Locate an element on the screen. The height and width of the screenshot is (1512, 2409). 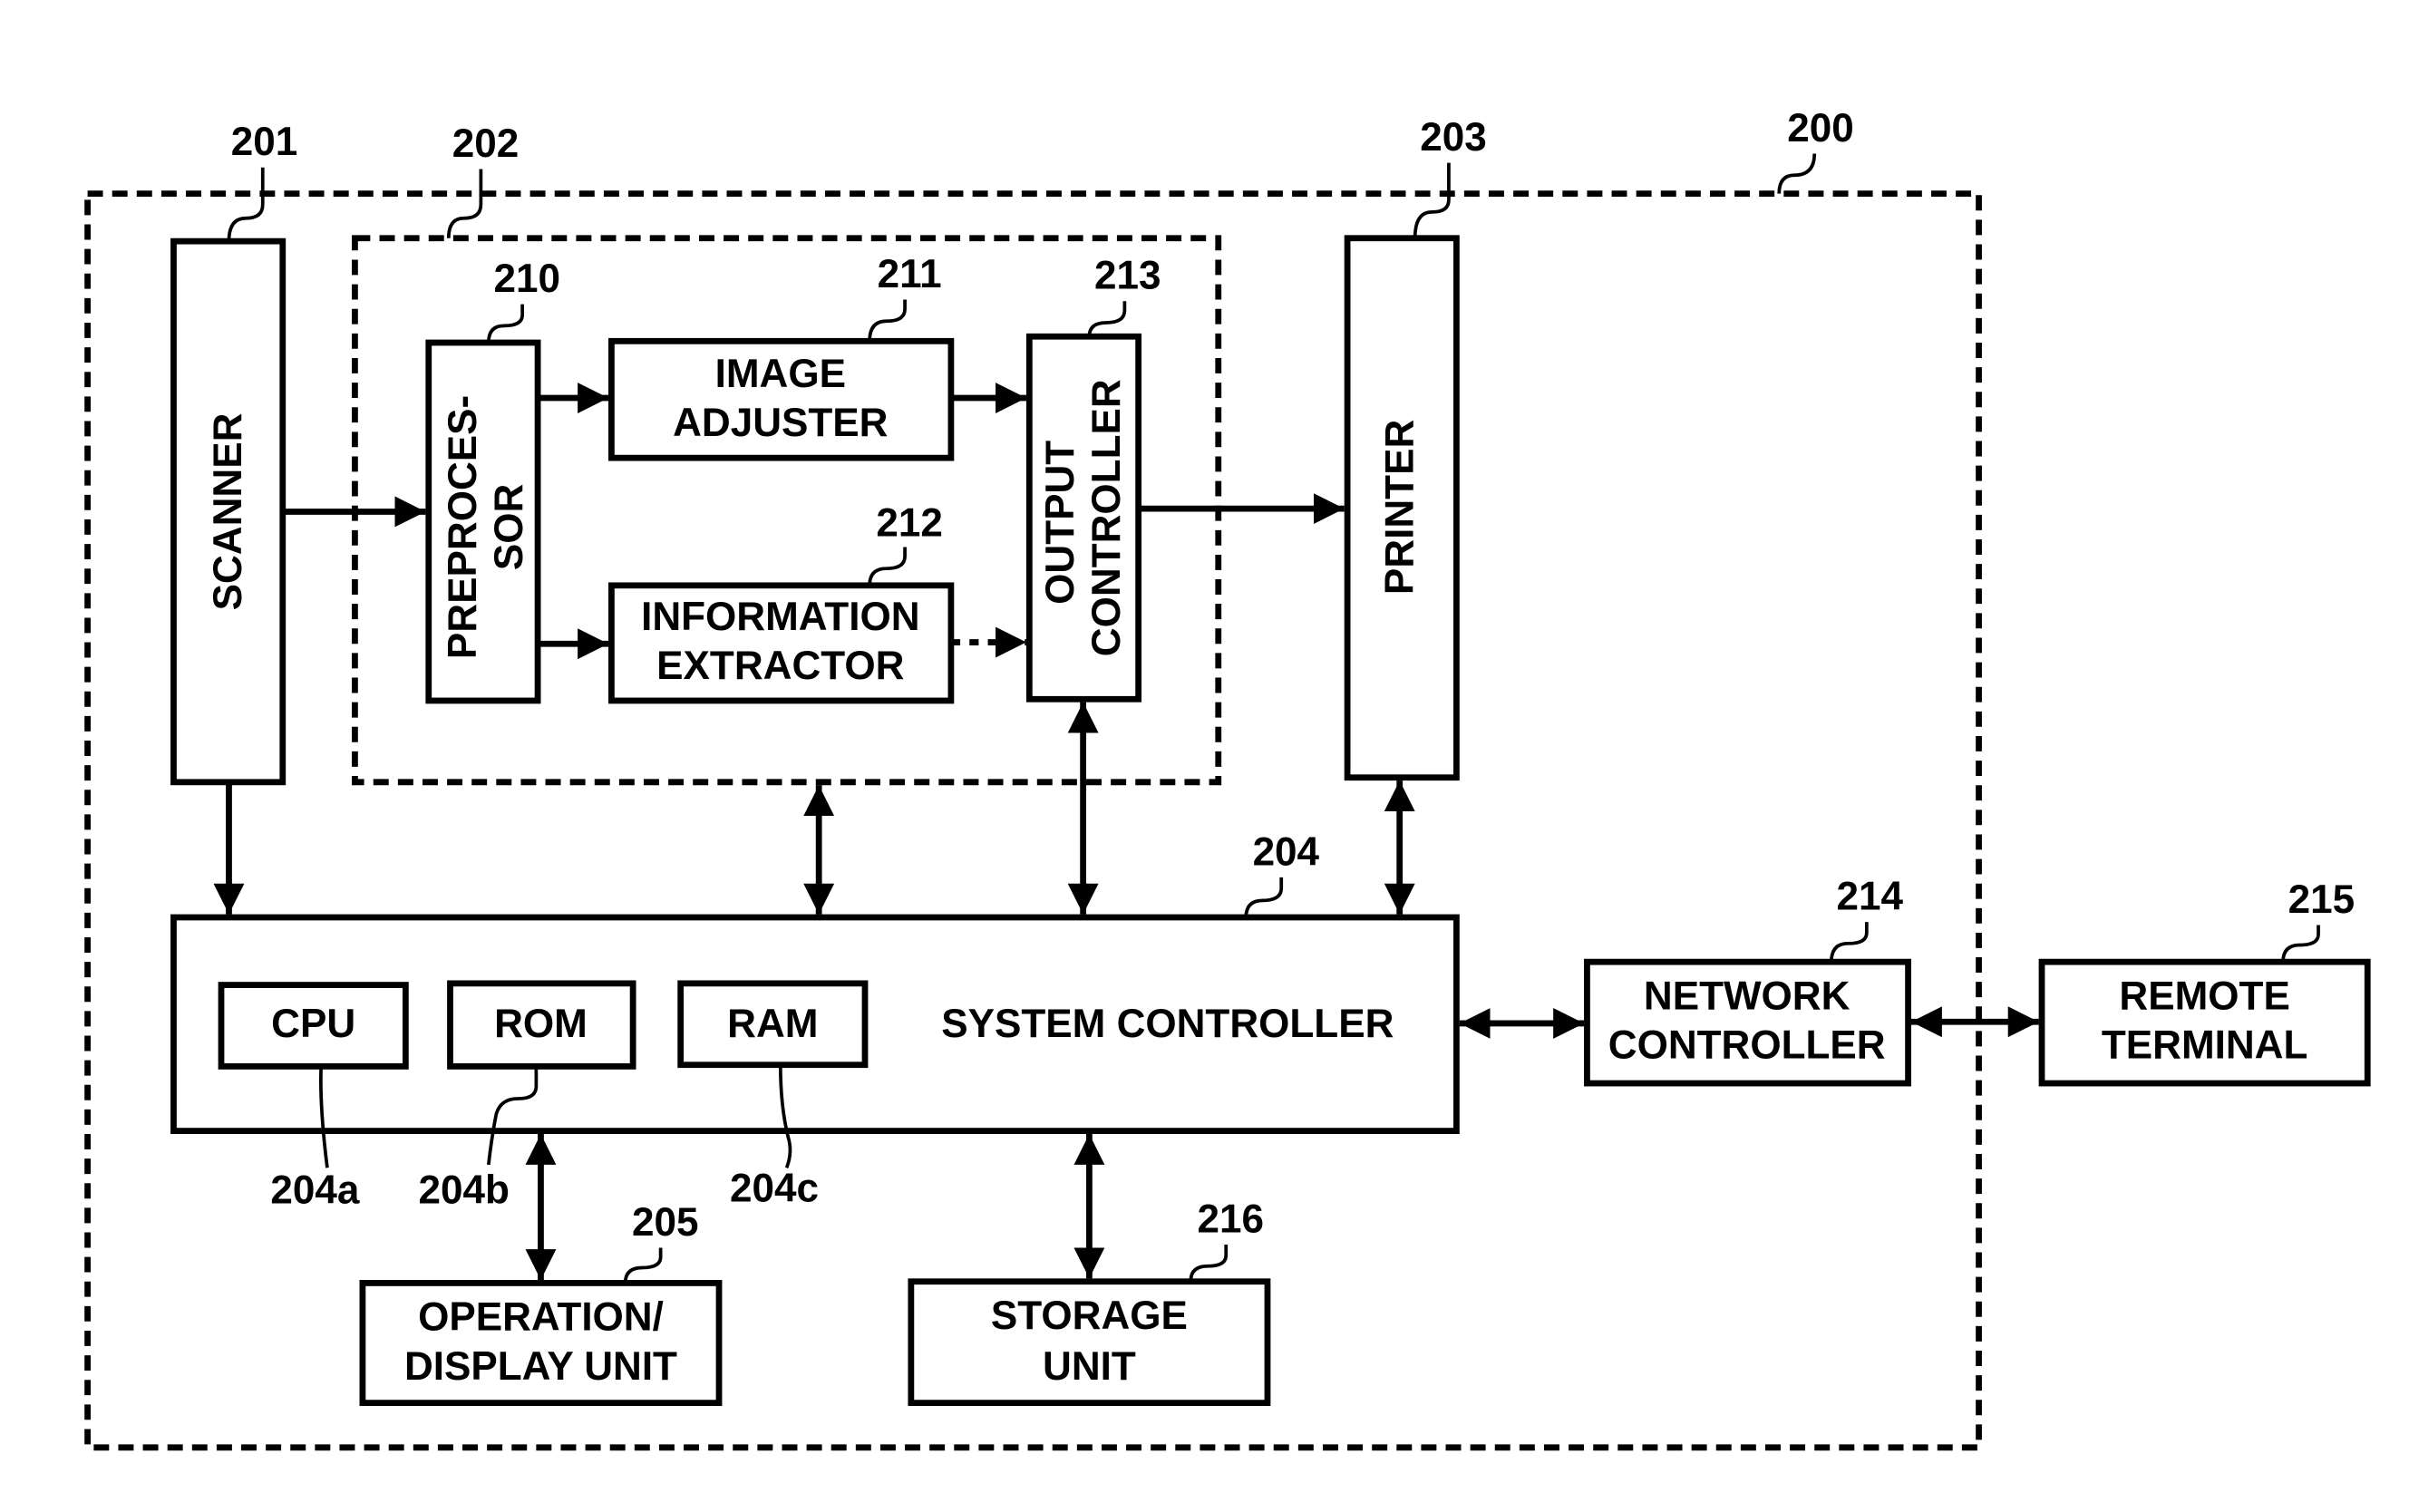
information-extractor-label-line1: INFORMATION is located at coordinates (780, 617).